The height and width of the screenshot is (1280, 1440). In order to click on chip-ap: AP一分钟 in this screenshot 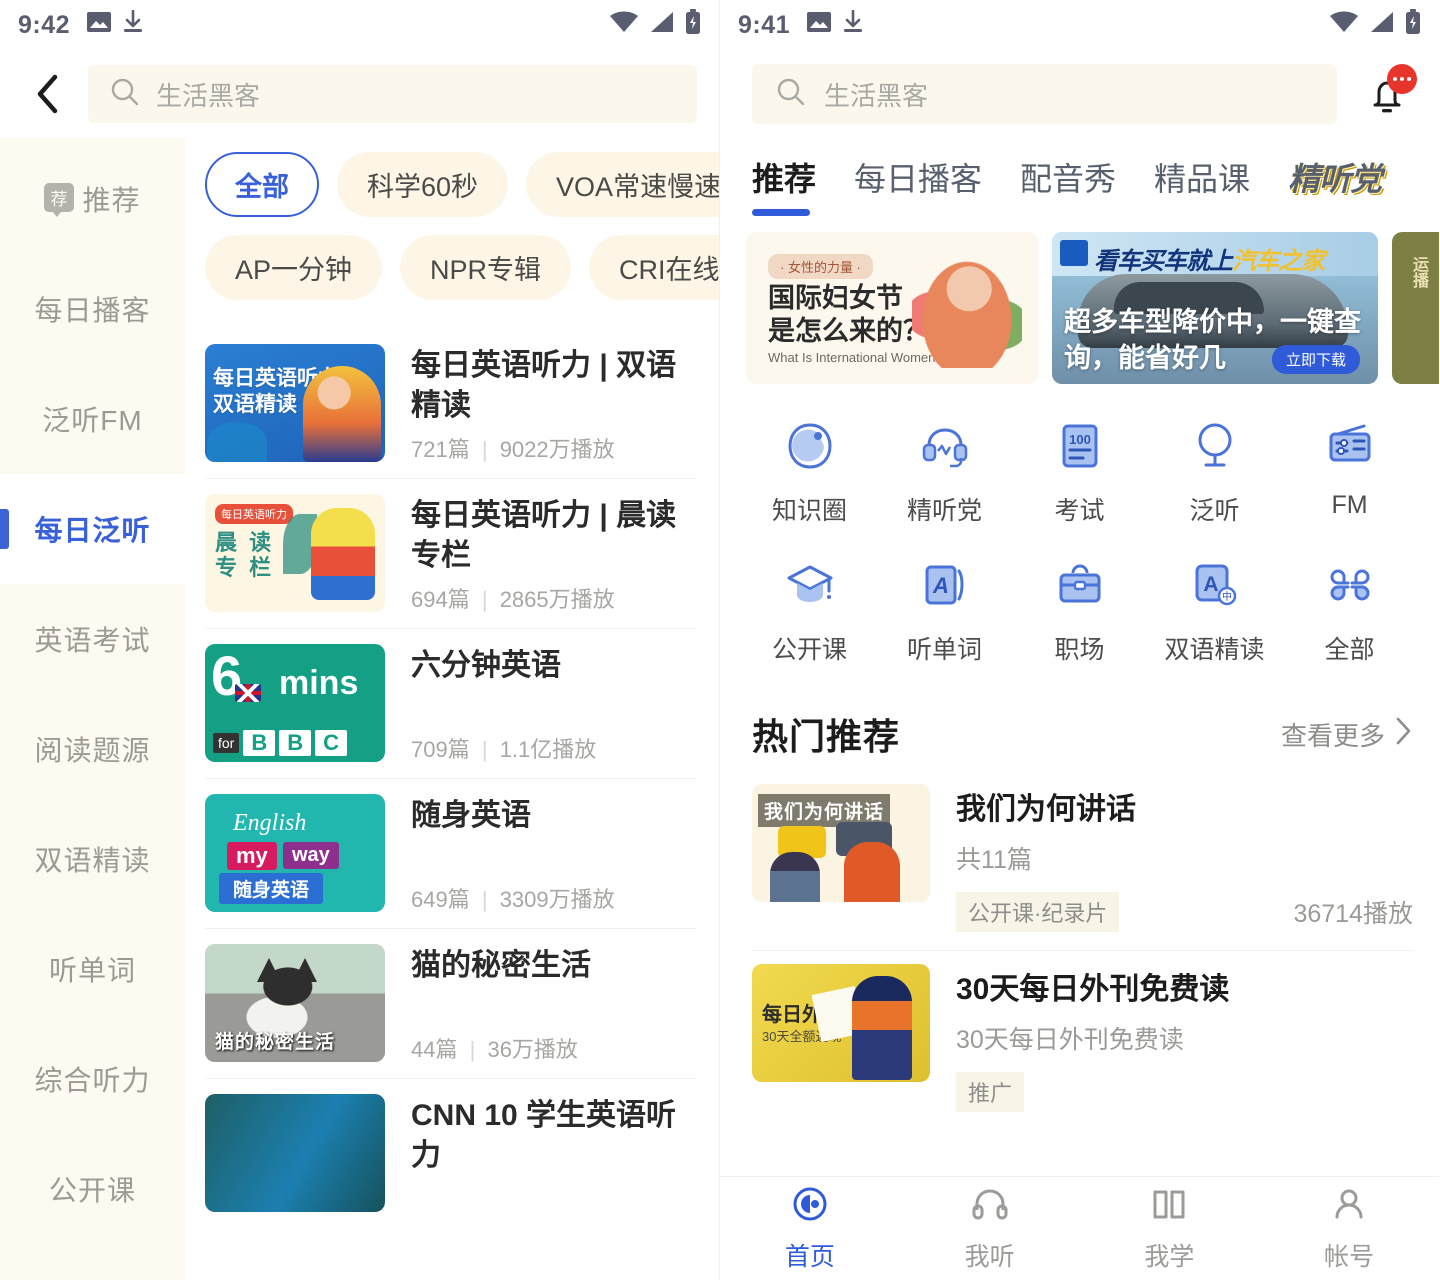, I will do `click(294, 267)`.